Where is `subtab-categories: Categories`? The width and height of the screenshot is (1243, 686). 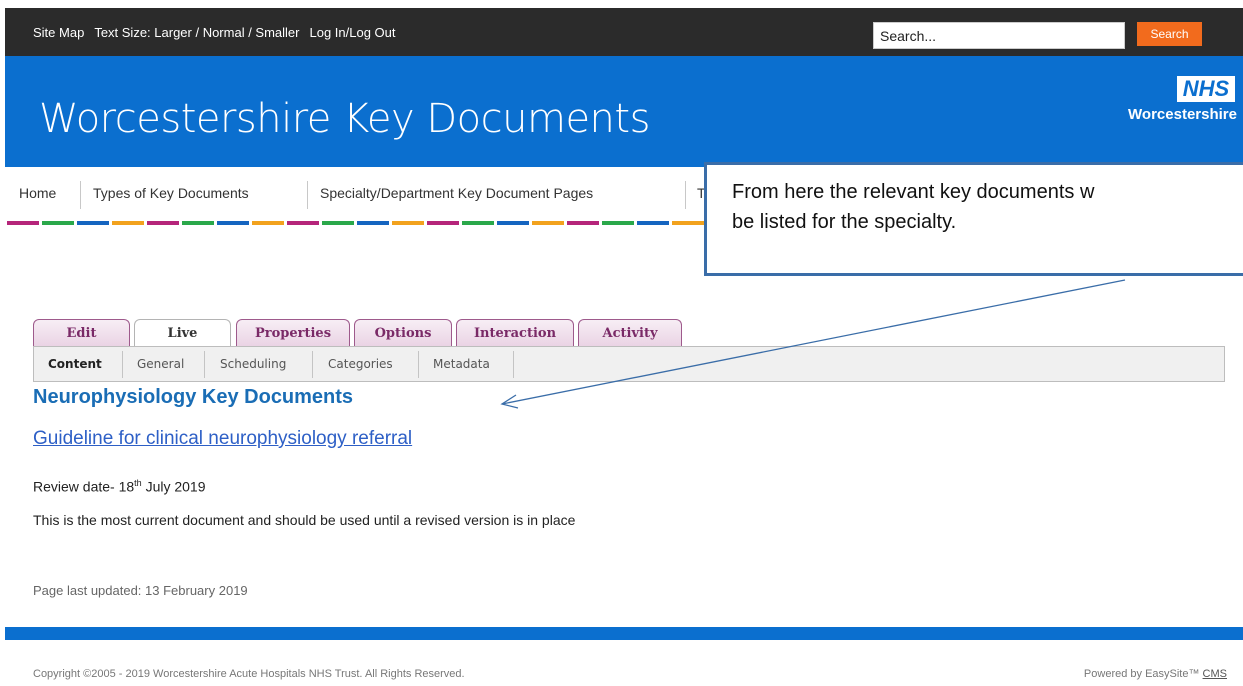
subtab-categories: Categories is located at coordinates (360, 364).